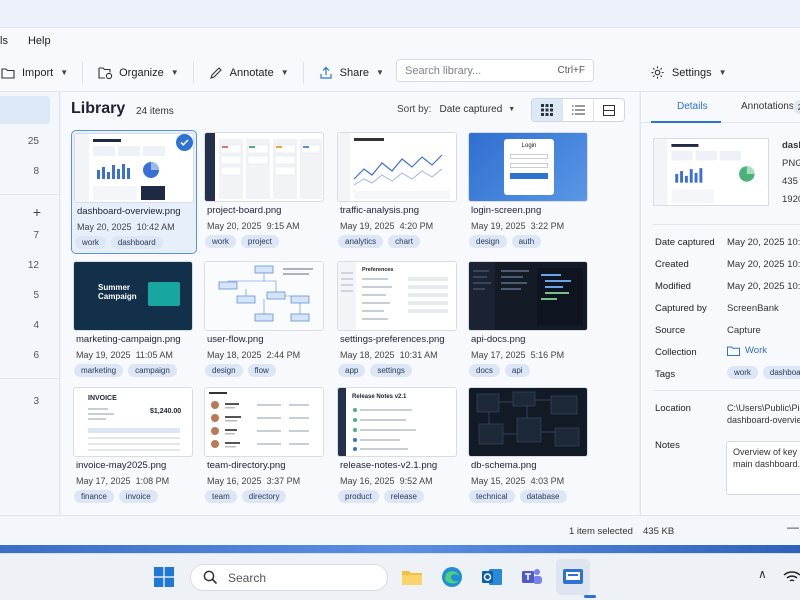 The image size is (800, 600). Describe the element at coordinates (571, 70) in the screenshot. I see `search-shortcut: Ctrl+F` at that location.